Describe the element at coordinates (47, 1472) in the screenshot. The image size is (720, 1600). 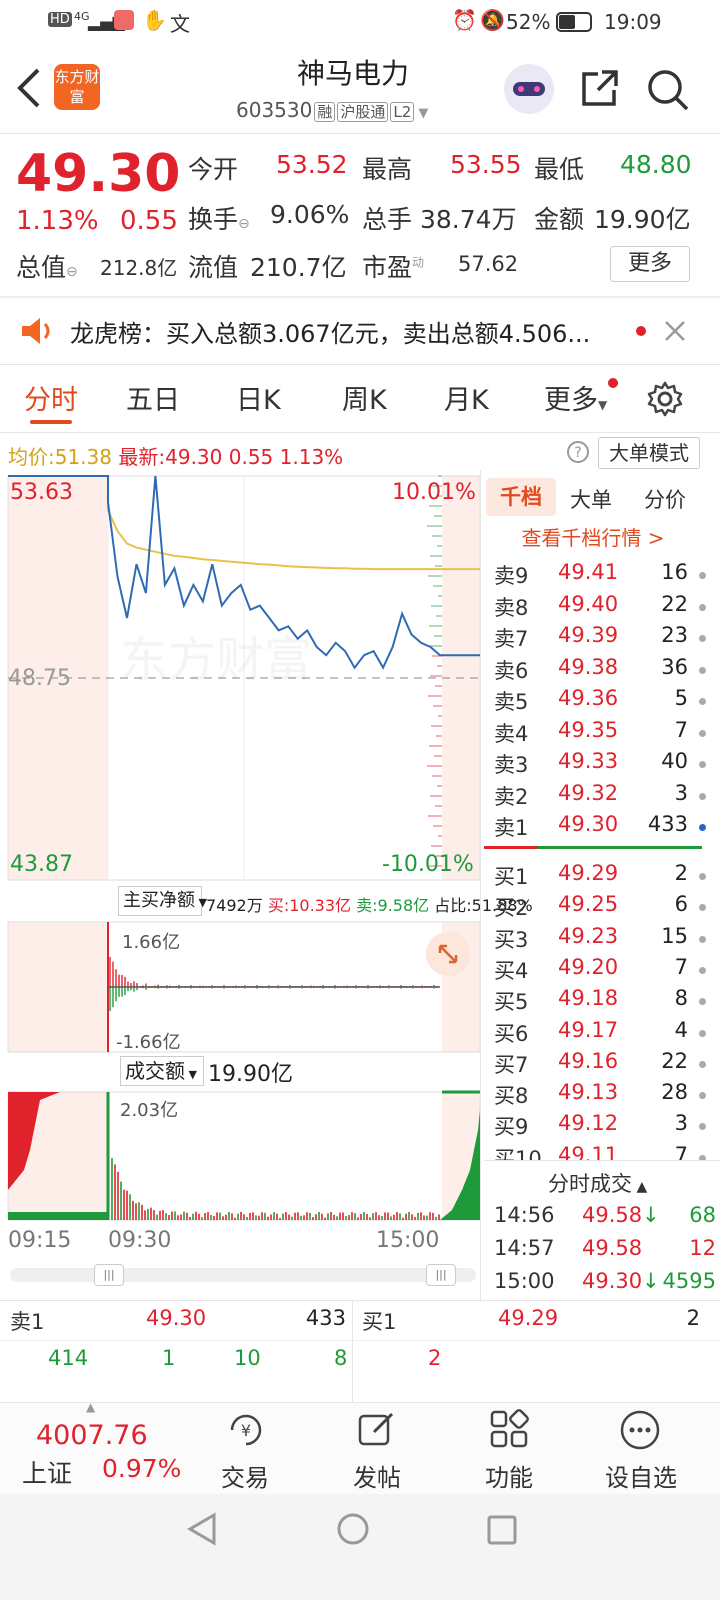
I see `index-name: 上证` at that location.